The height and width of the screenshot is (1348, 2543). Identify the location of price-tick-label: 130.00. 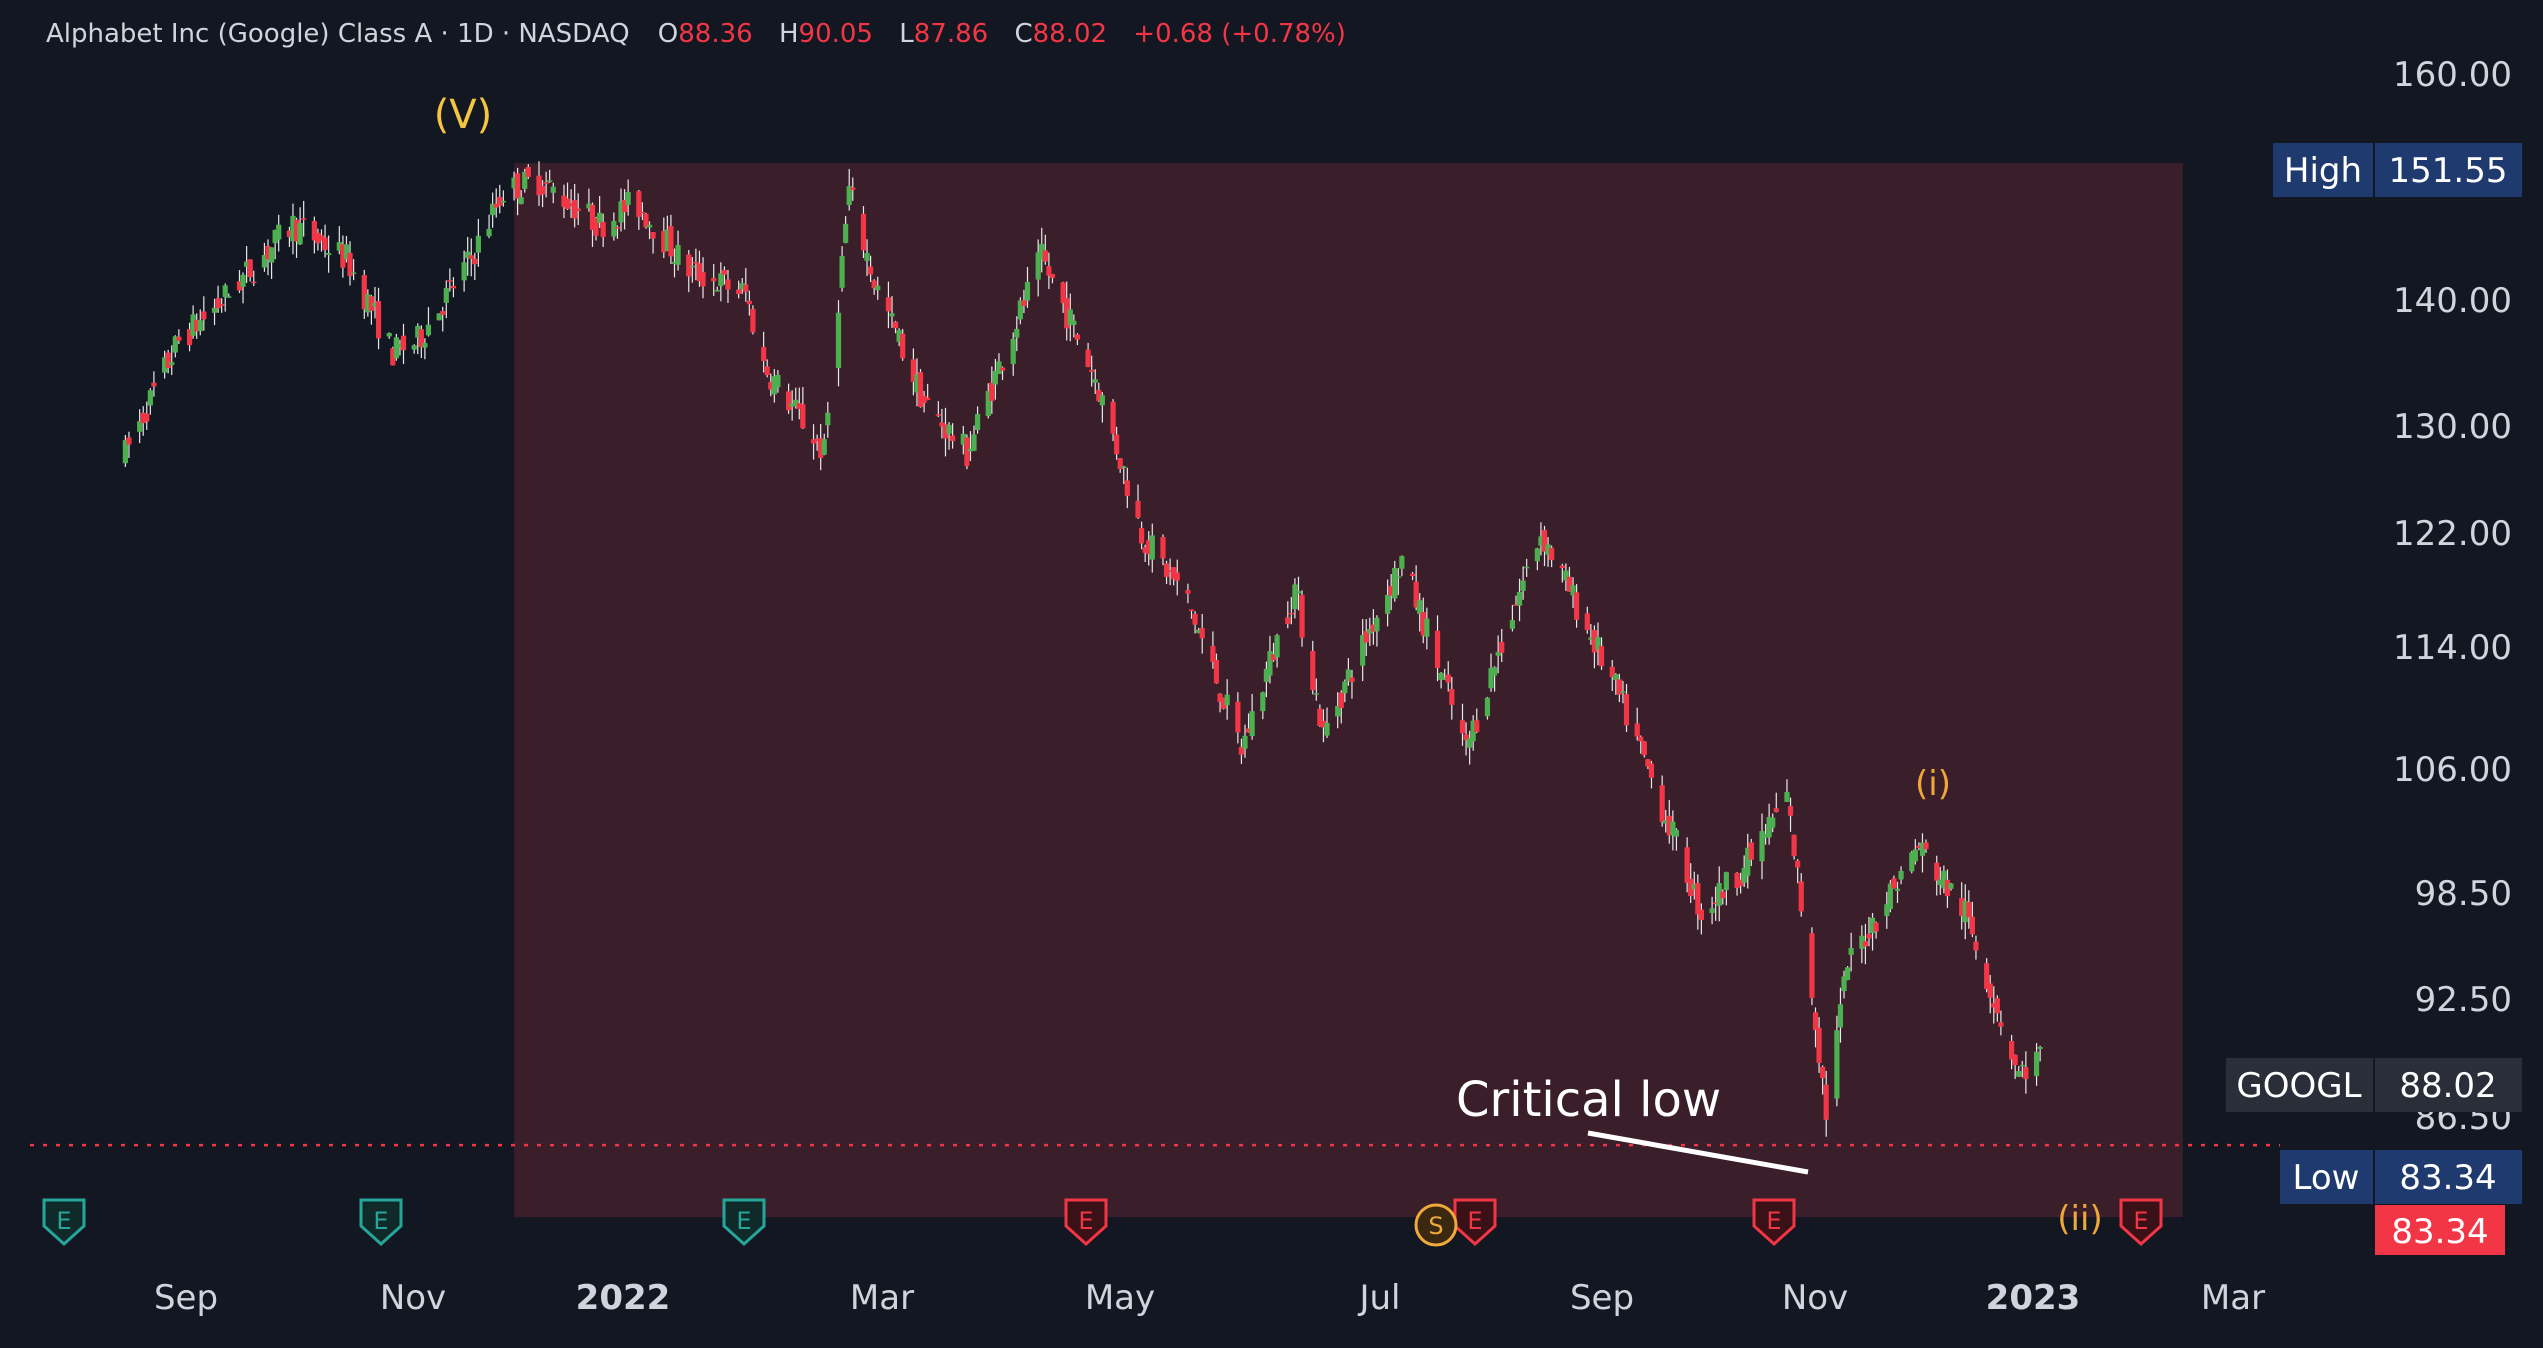
(2452, 427).